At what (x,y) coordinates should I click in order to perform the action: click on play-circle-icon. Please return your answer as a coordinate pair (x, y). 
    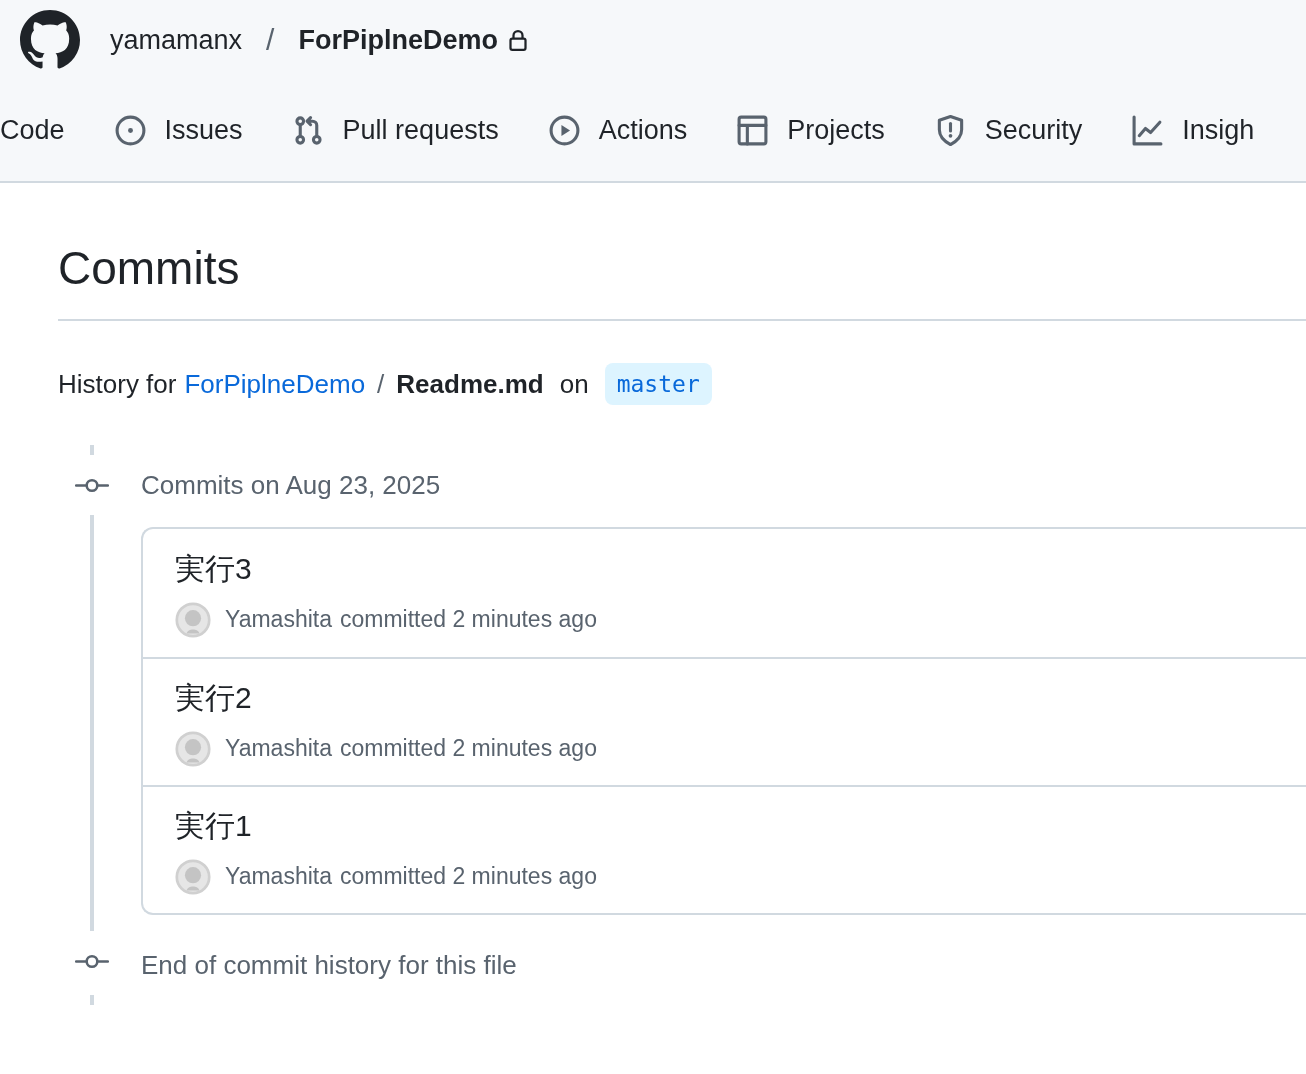
    Looking at the image, I should click on (564, 130).